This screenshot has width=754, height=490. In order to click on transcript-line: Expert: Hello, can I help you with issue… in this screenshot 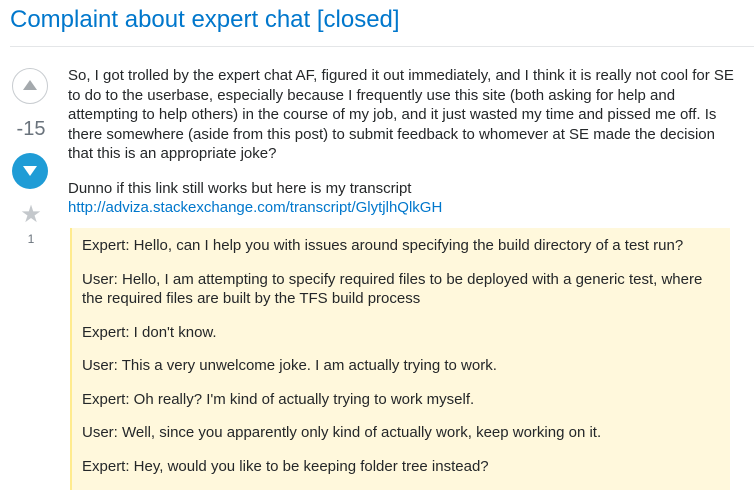, I will do `click(383, 245)`.